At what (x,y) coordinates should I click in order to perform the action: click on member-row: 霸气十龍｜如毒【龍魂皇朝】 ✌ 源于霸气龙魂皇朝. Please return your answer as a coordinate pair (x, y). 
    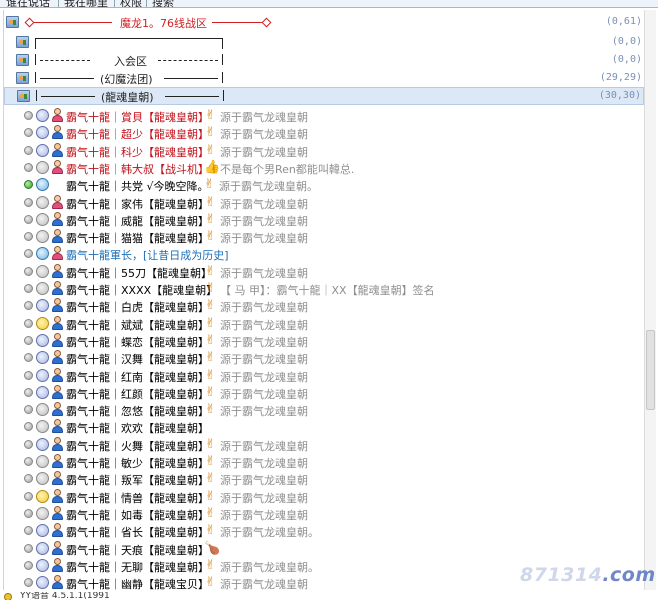
    Looking at the image, I should click on (324, 513).